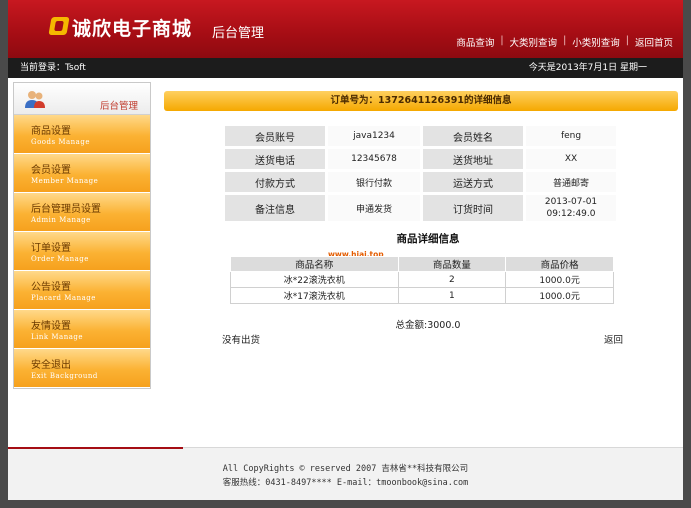 The height and width of the screenshot is (508, 691). I want to click on column-header: 商品名称, so click(314, 264).